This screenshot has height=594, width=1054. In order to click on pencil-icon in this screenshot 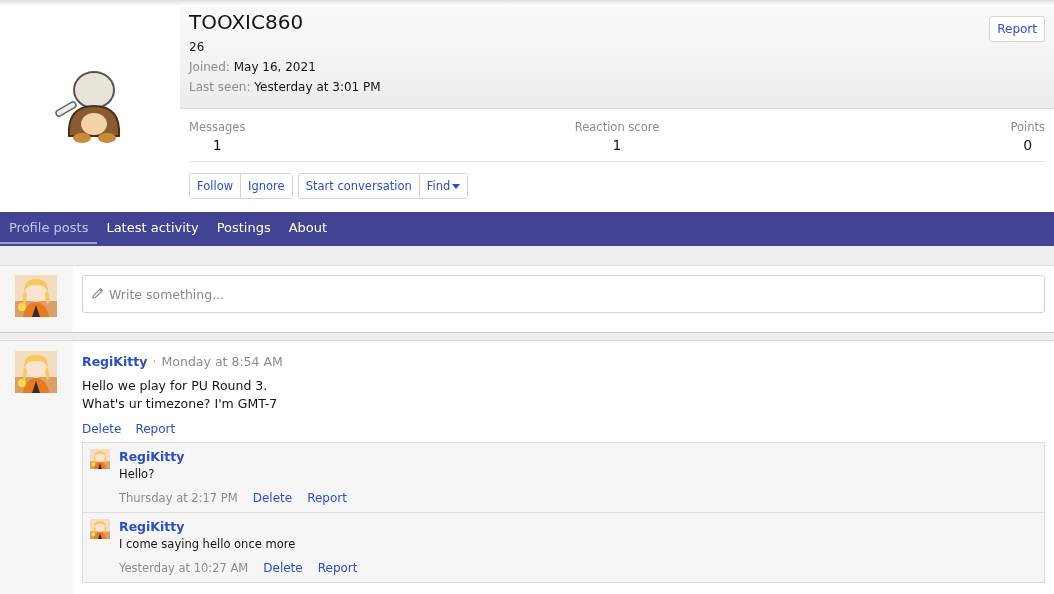, I will do `click(97, 293)`.